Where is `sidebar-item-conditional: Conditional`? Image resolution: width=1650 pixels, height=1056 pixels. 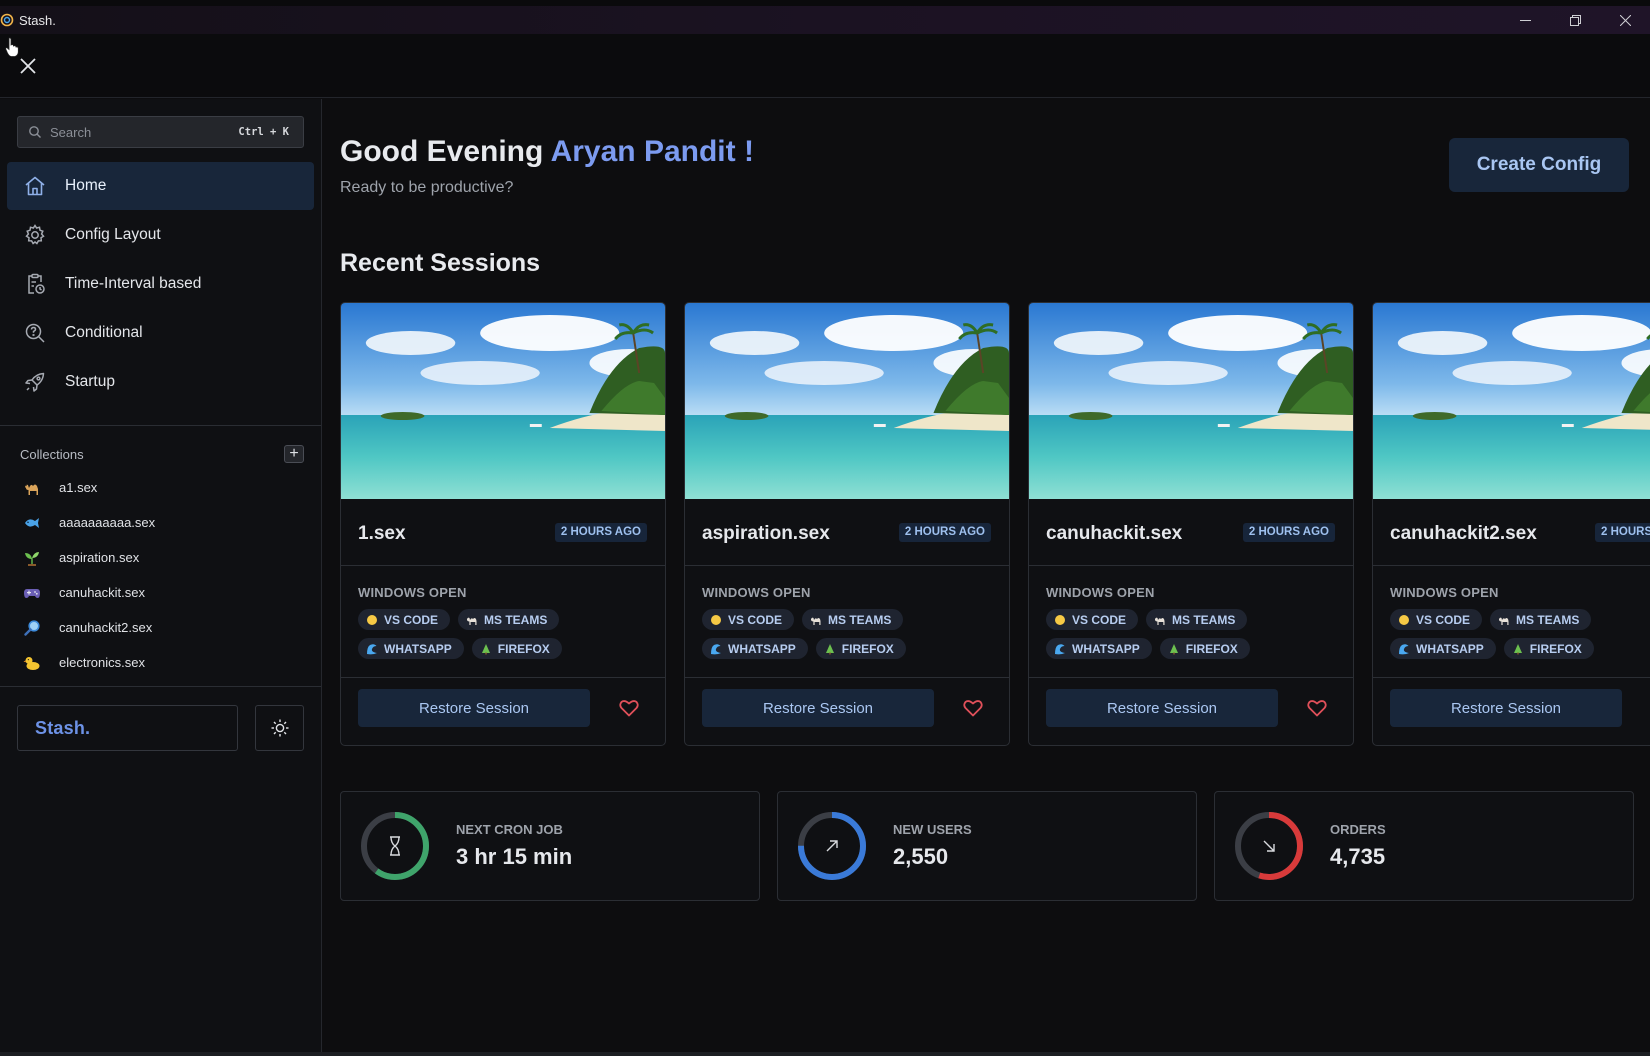
sidebar-item-conditional: Conditional is located at coordinates (160, 333).